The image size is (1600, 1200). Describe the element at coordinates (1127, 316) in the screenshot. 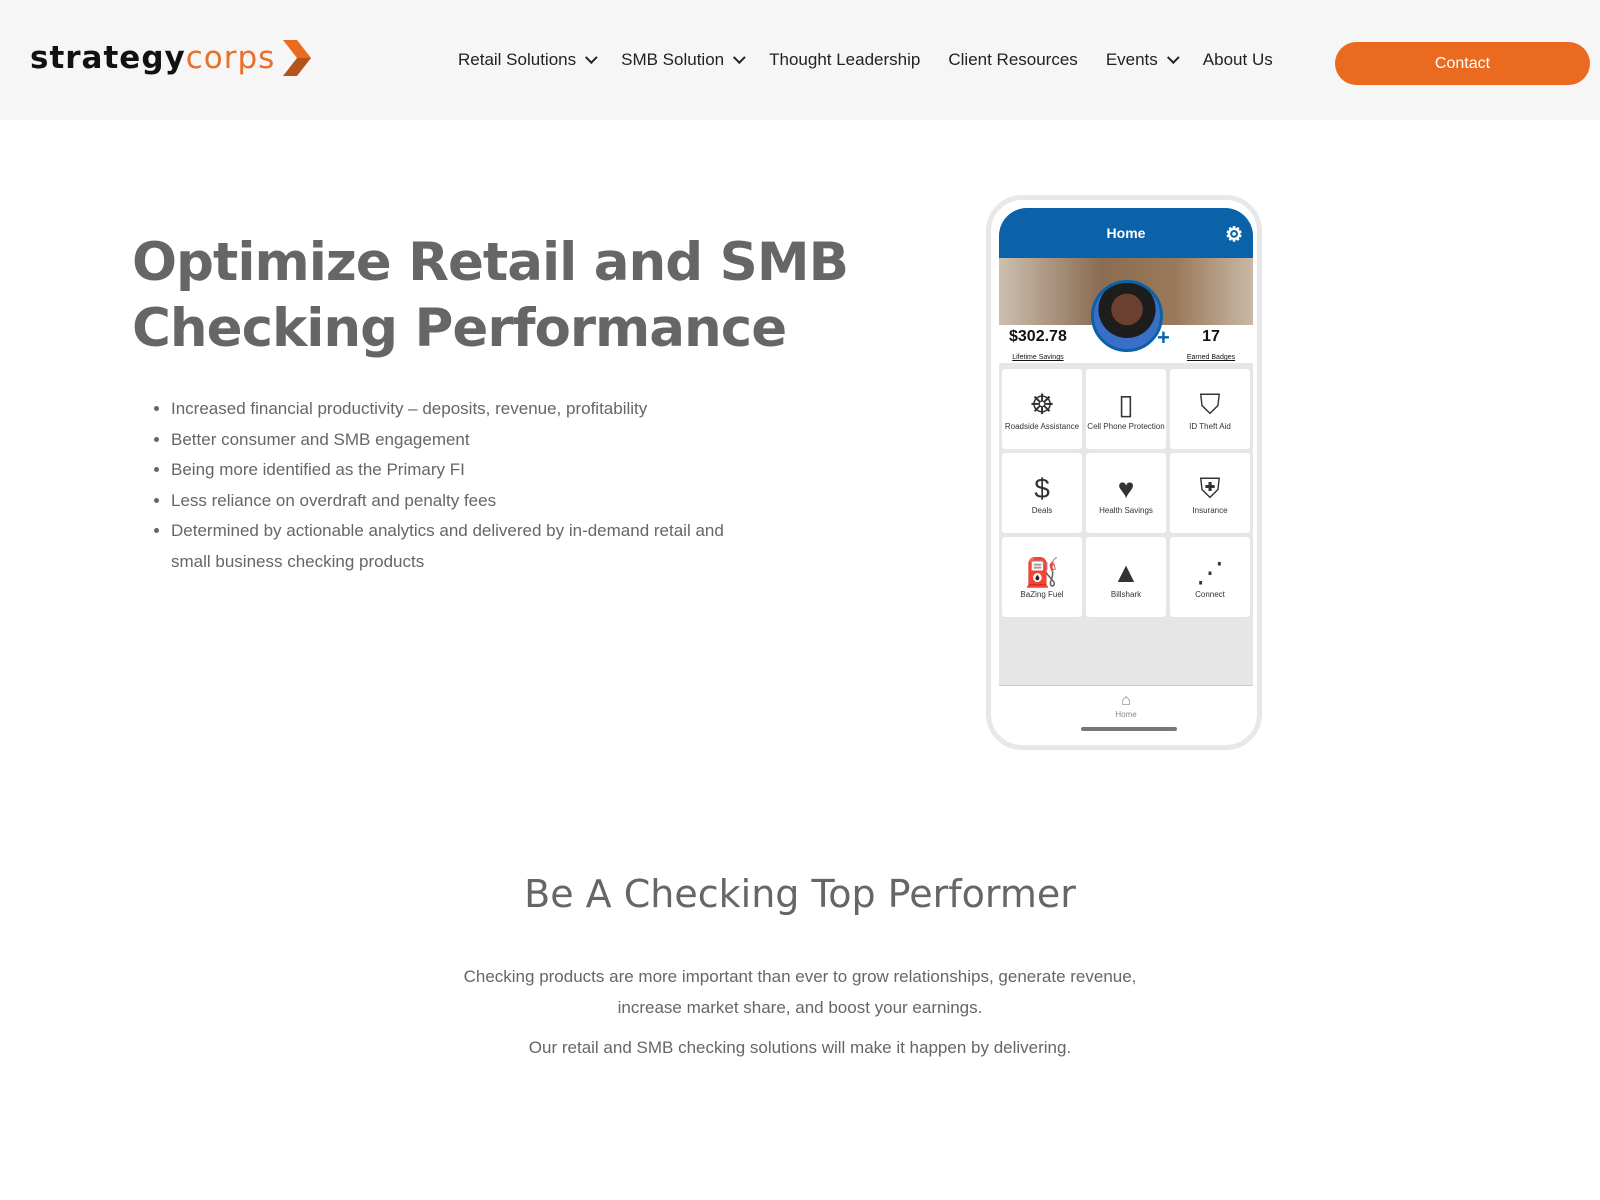

I see `avatar` at that location.